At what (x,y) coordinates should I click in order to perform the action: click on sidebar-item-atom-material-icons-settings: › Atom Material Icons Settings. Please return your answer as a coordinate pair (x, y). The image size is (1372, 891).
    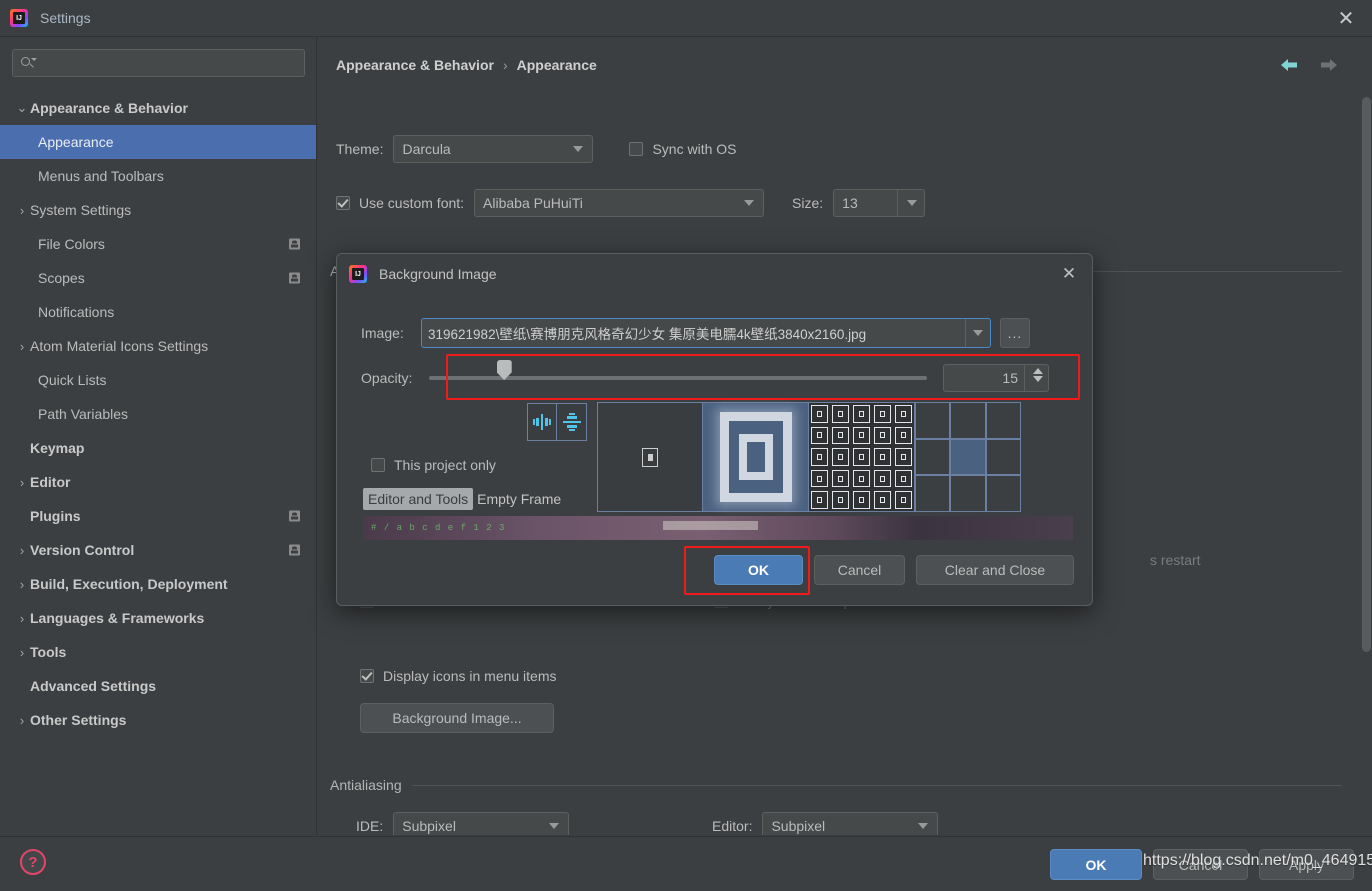
    Looking at the image, I should click on (158, 346).